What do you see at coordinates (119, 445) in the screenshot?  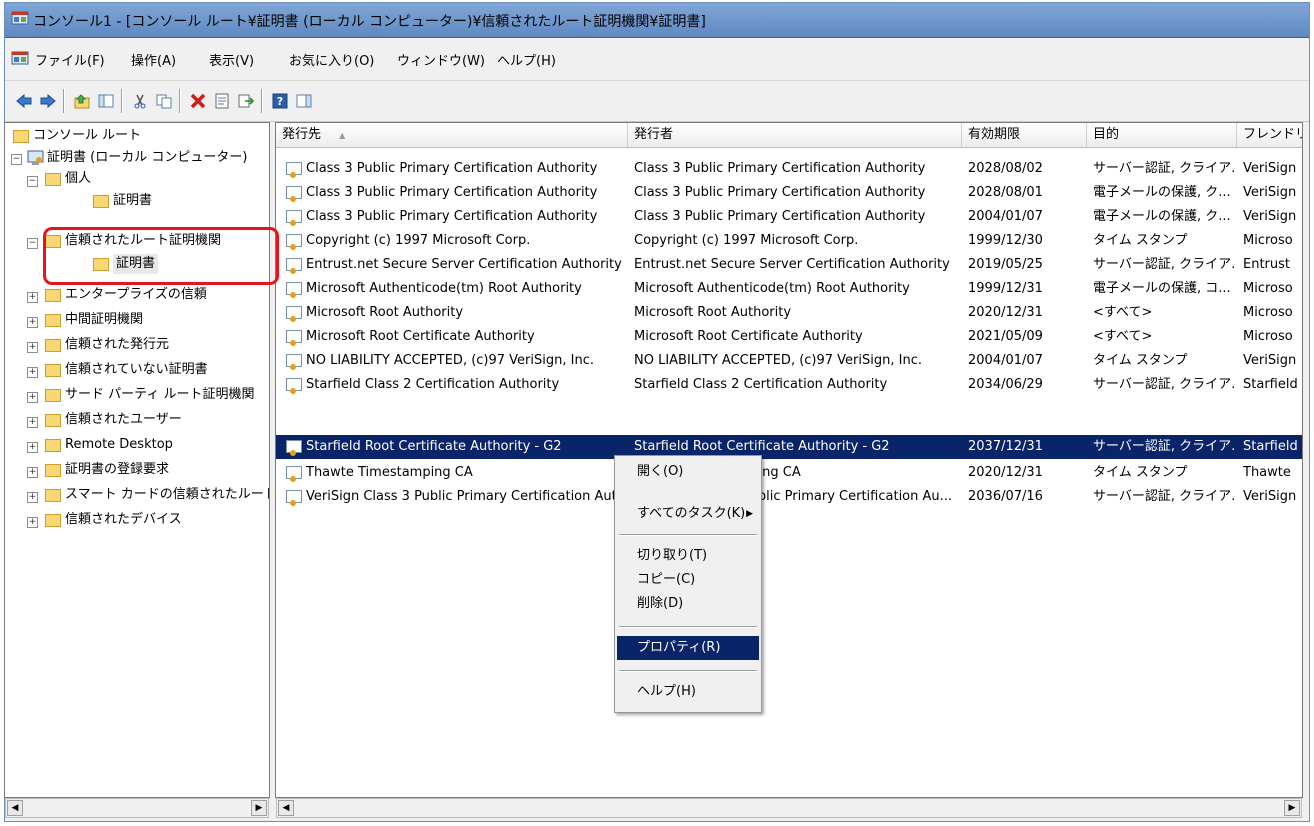 I see `tree-item-remote-desktop: Remote Desktop` at bounding box center [119, 445].